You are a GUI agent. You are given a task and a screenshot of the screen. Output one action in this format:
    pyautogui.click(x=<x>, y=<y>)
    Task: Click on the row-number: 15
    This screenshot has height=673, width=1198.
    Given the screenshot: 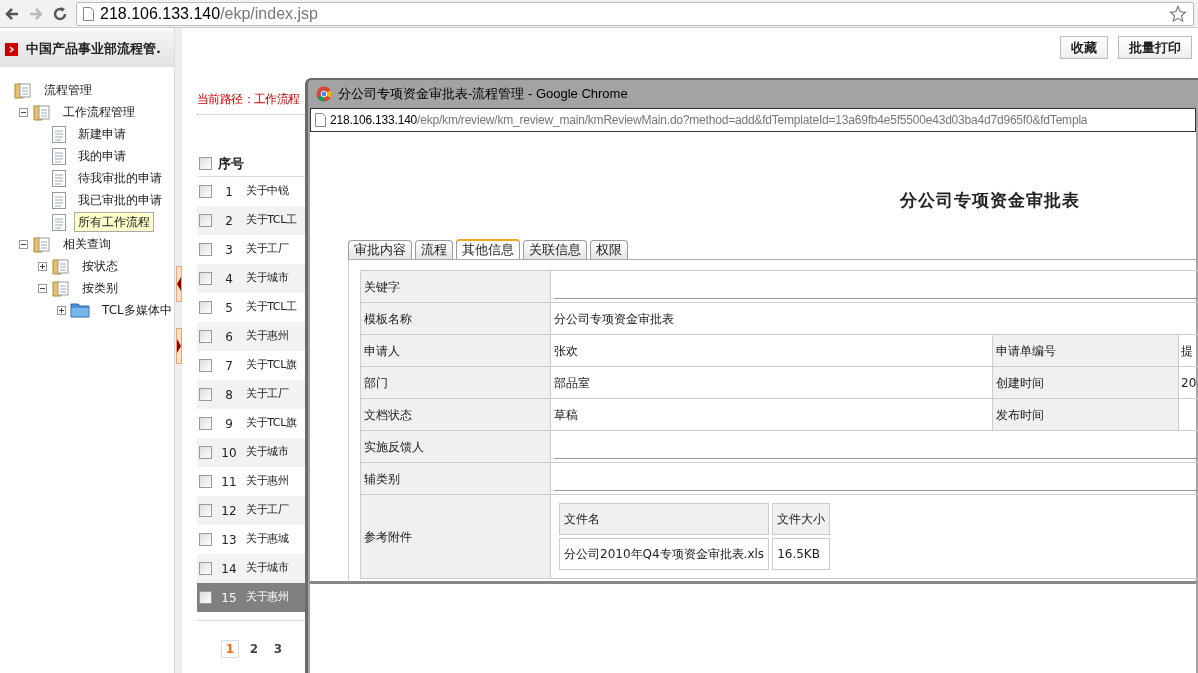 What is the action you would take?
    pyautogui.click(x=229, y=598)
    